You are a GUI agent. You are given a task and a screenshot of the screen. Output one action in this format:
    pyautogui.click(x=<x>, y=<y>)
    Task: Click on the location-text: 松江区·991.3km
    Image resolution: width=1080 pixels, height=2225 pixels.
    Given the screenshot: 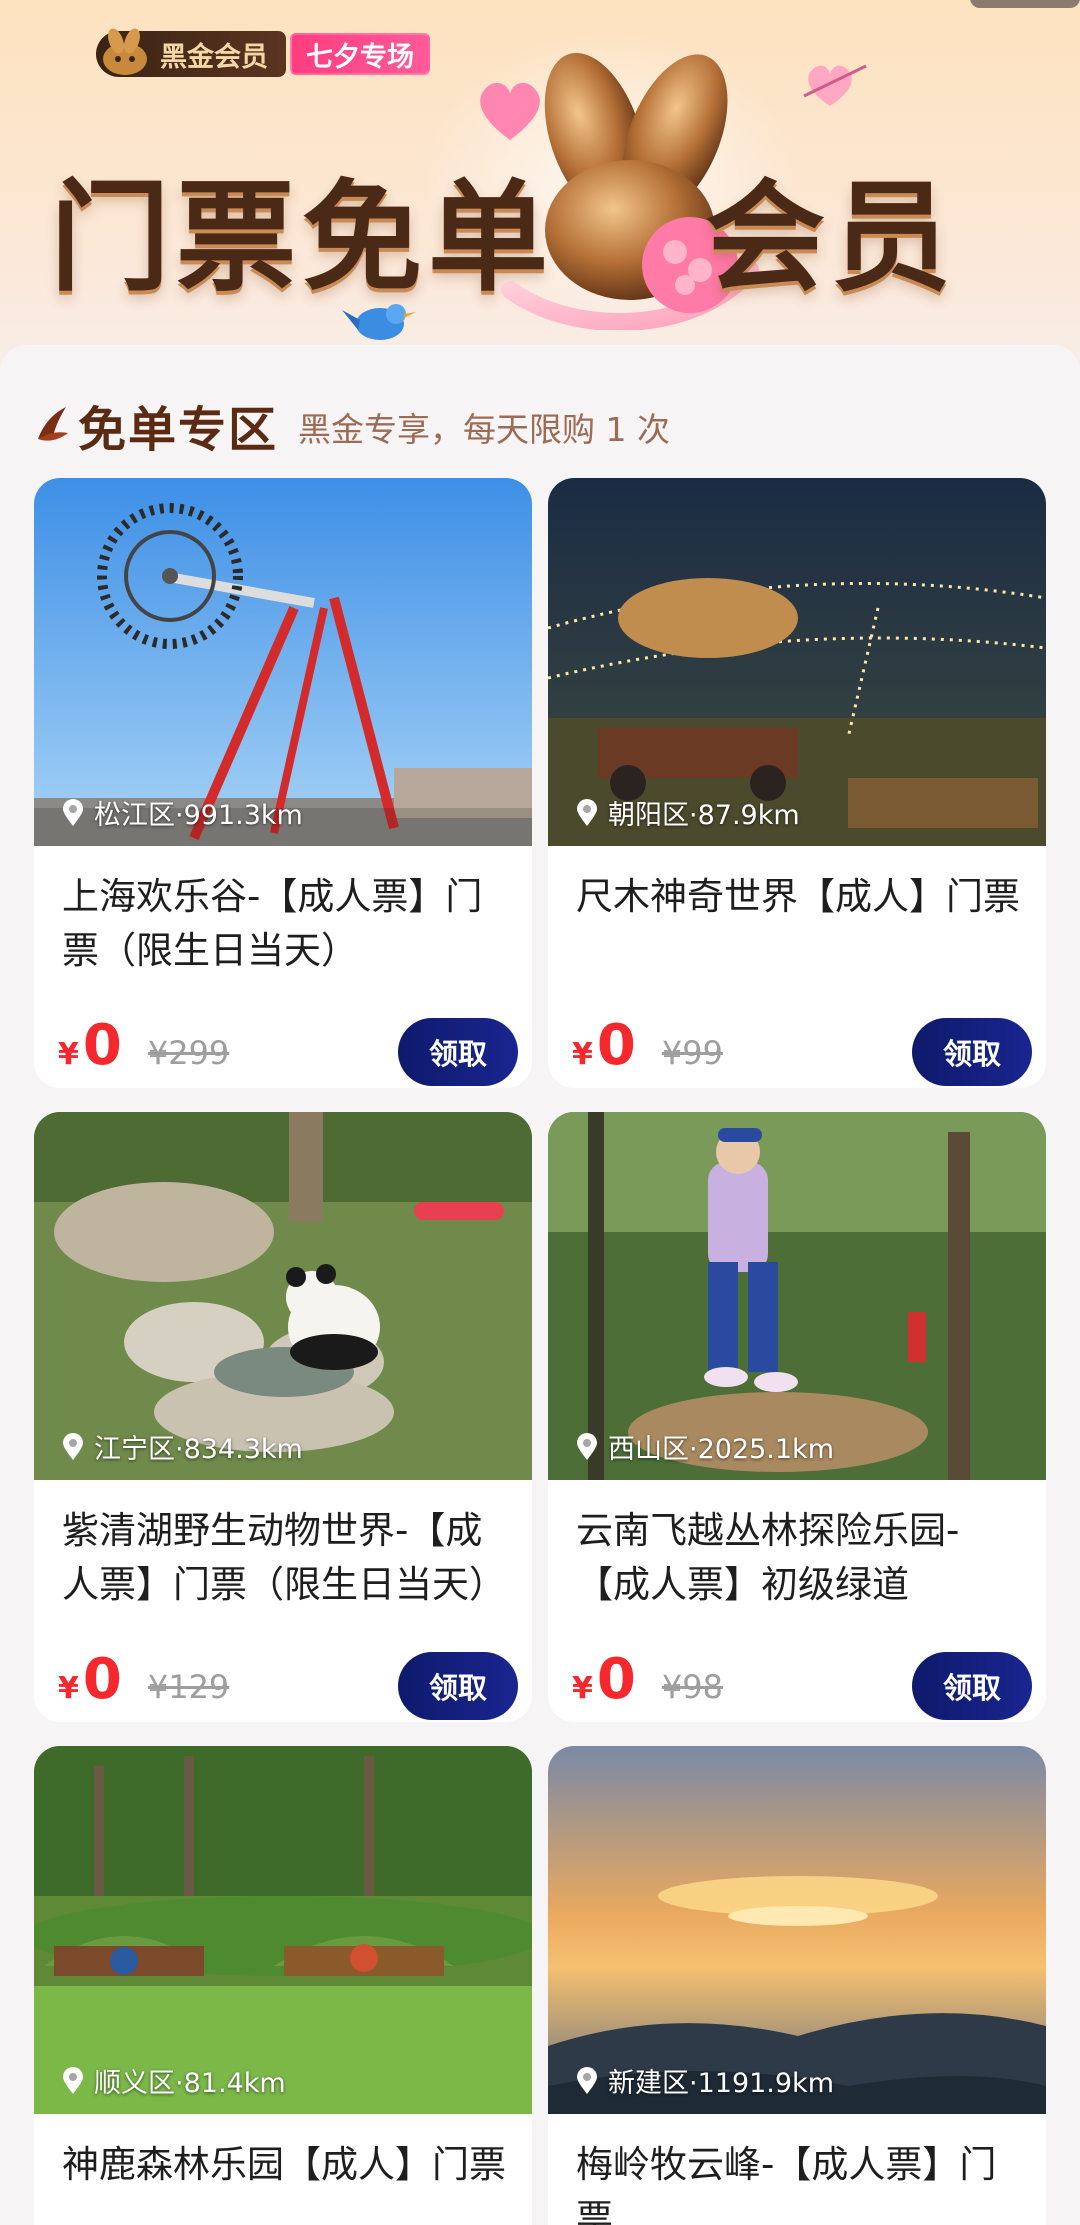 What is the action you would take?
    pyautogui.click(x=198, y=815)
    